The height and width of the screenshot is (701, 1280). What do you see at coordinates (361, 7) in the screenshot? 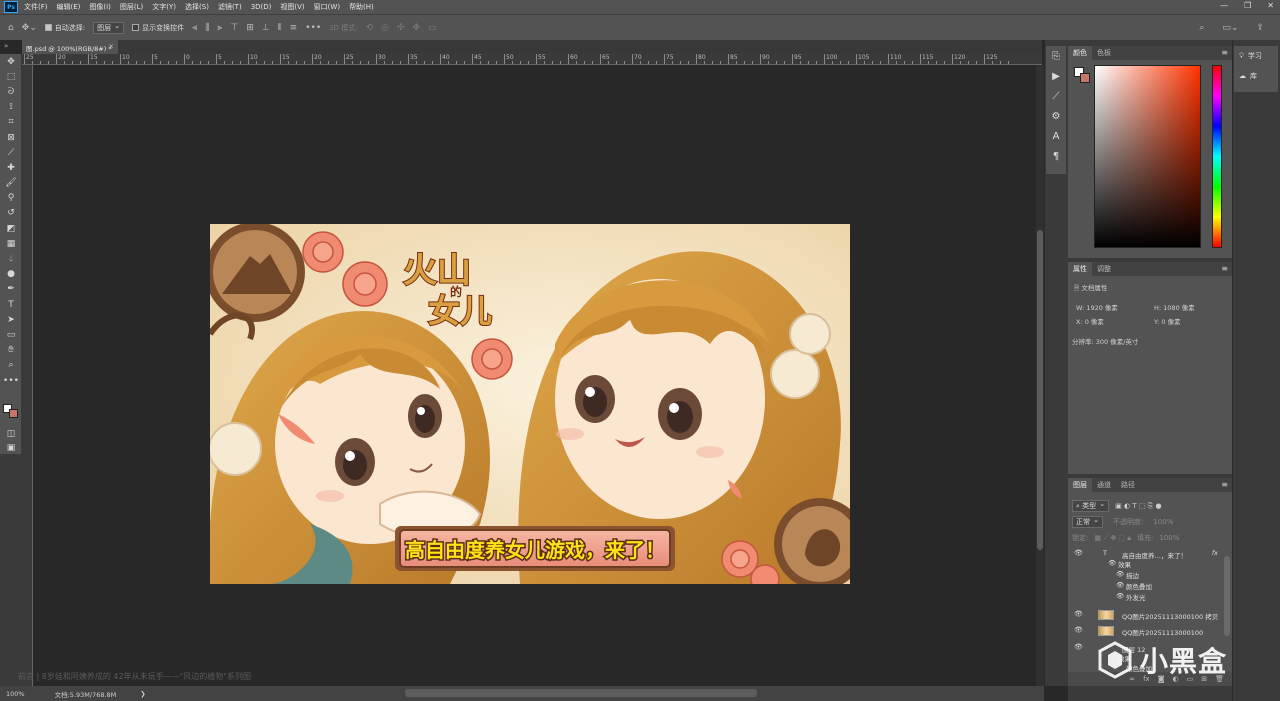
I see `menu-help: 帮助(H)` at bounding box center [361, 7].